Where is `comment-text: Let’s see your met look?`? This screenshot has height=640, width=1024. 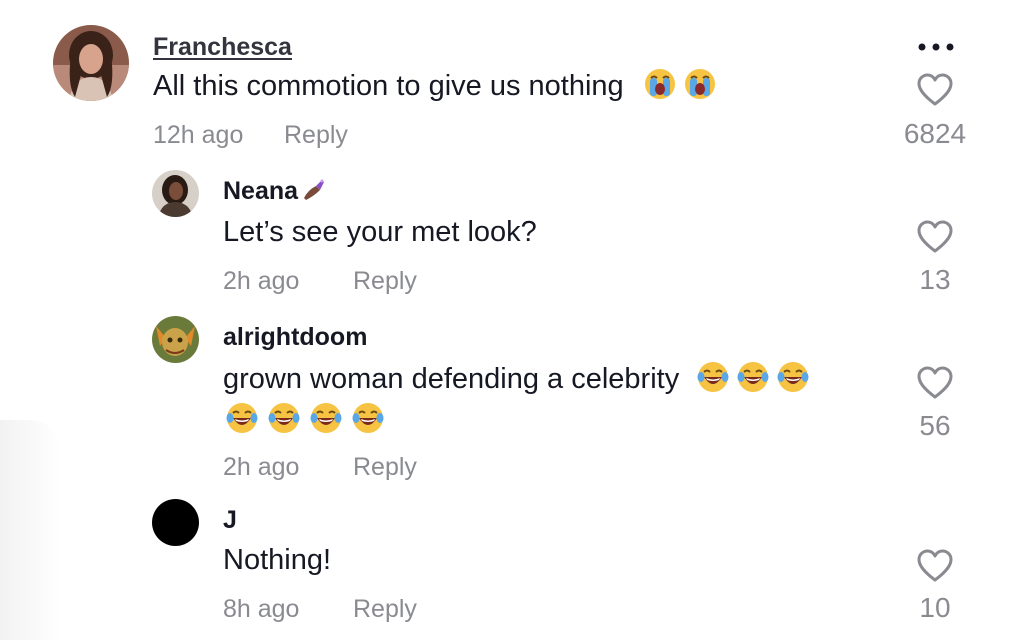
comment-text: Let’s see your met look? is located at coordinates (380, 232).